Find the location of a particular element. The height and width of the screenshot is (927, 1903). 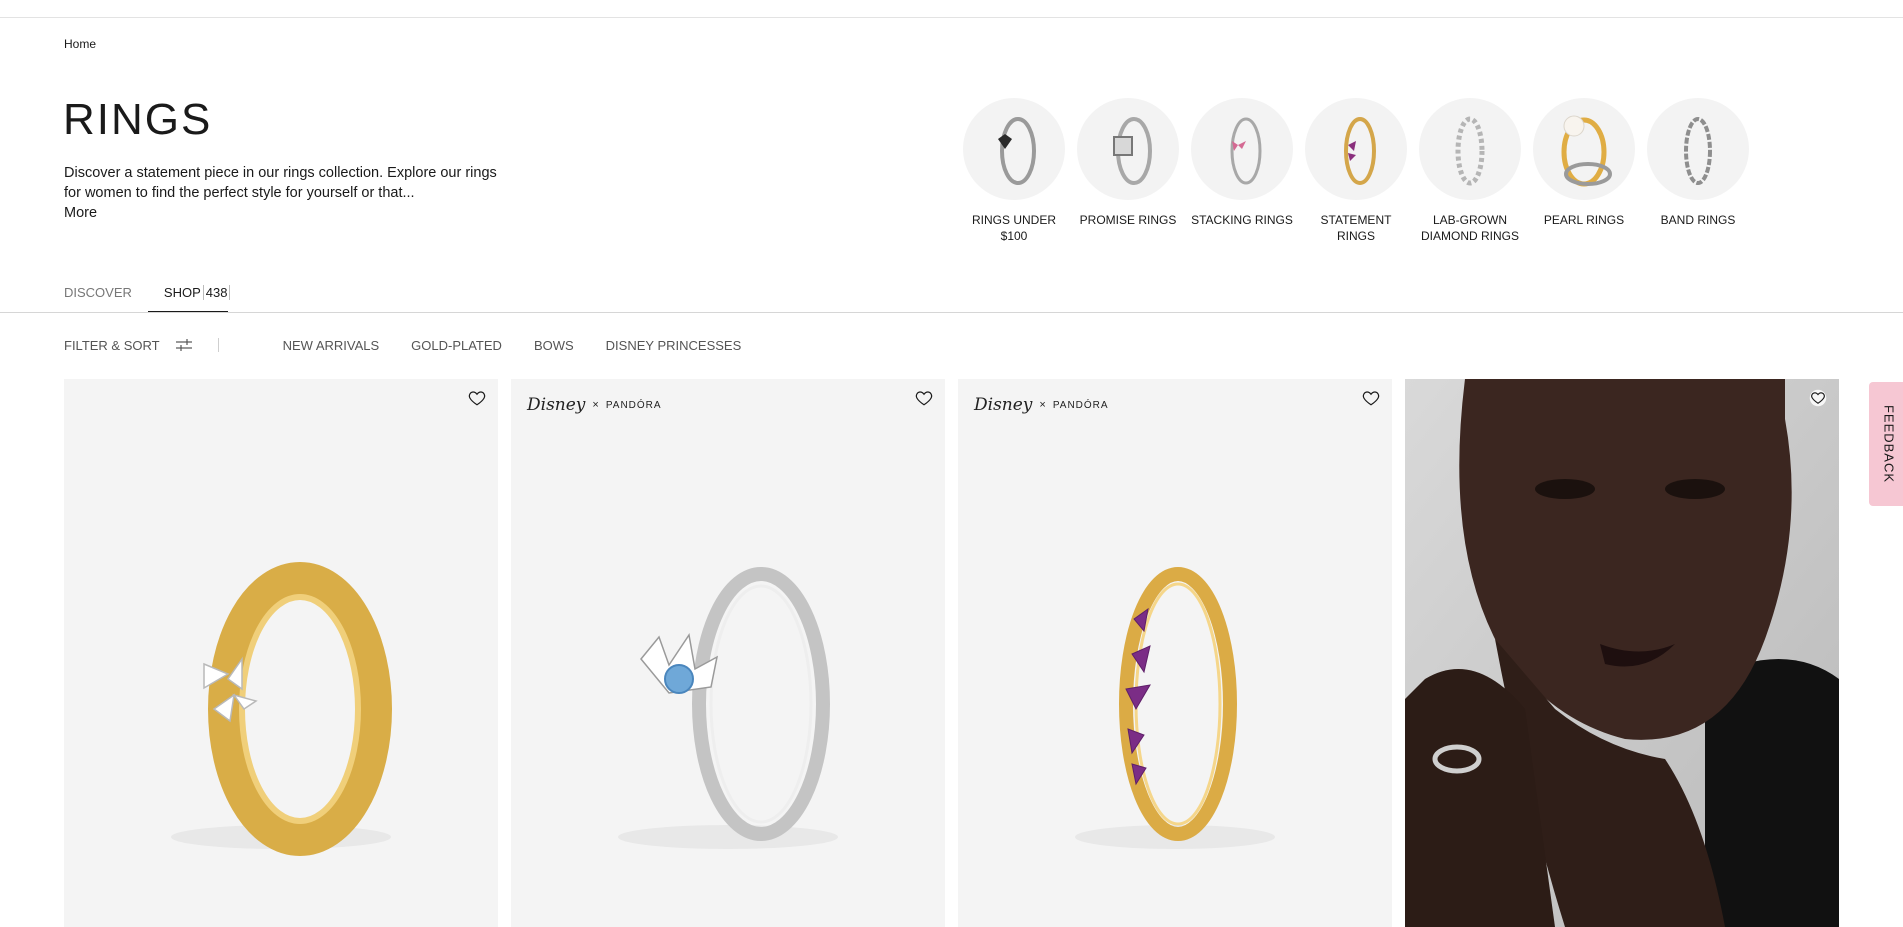

tab-discover: DISCOVER is located at coordinates (98, 292).